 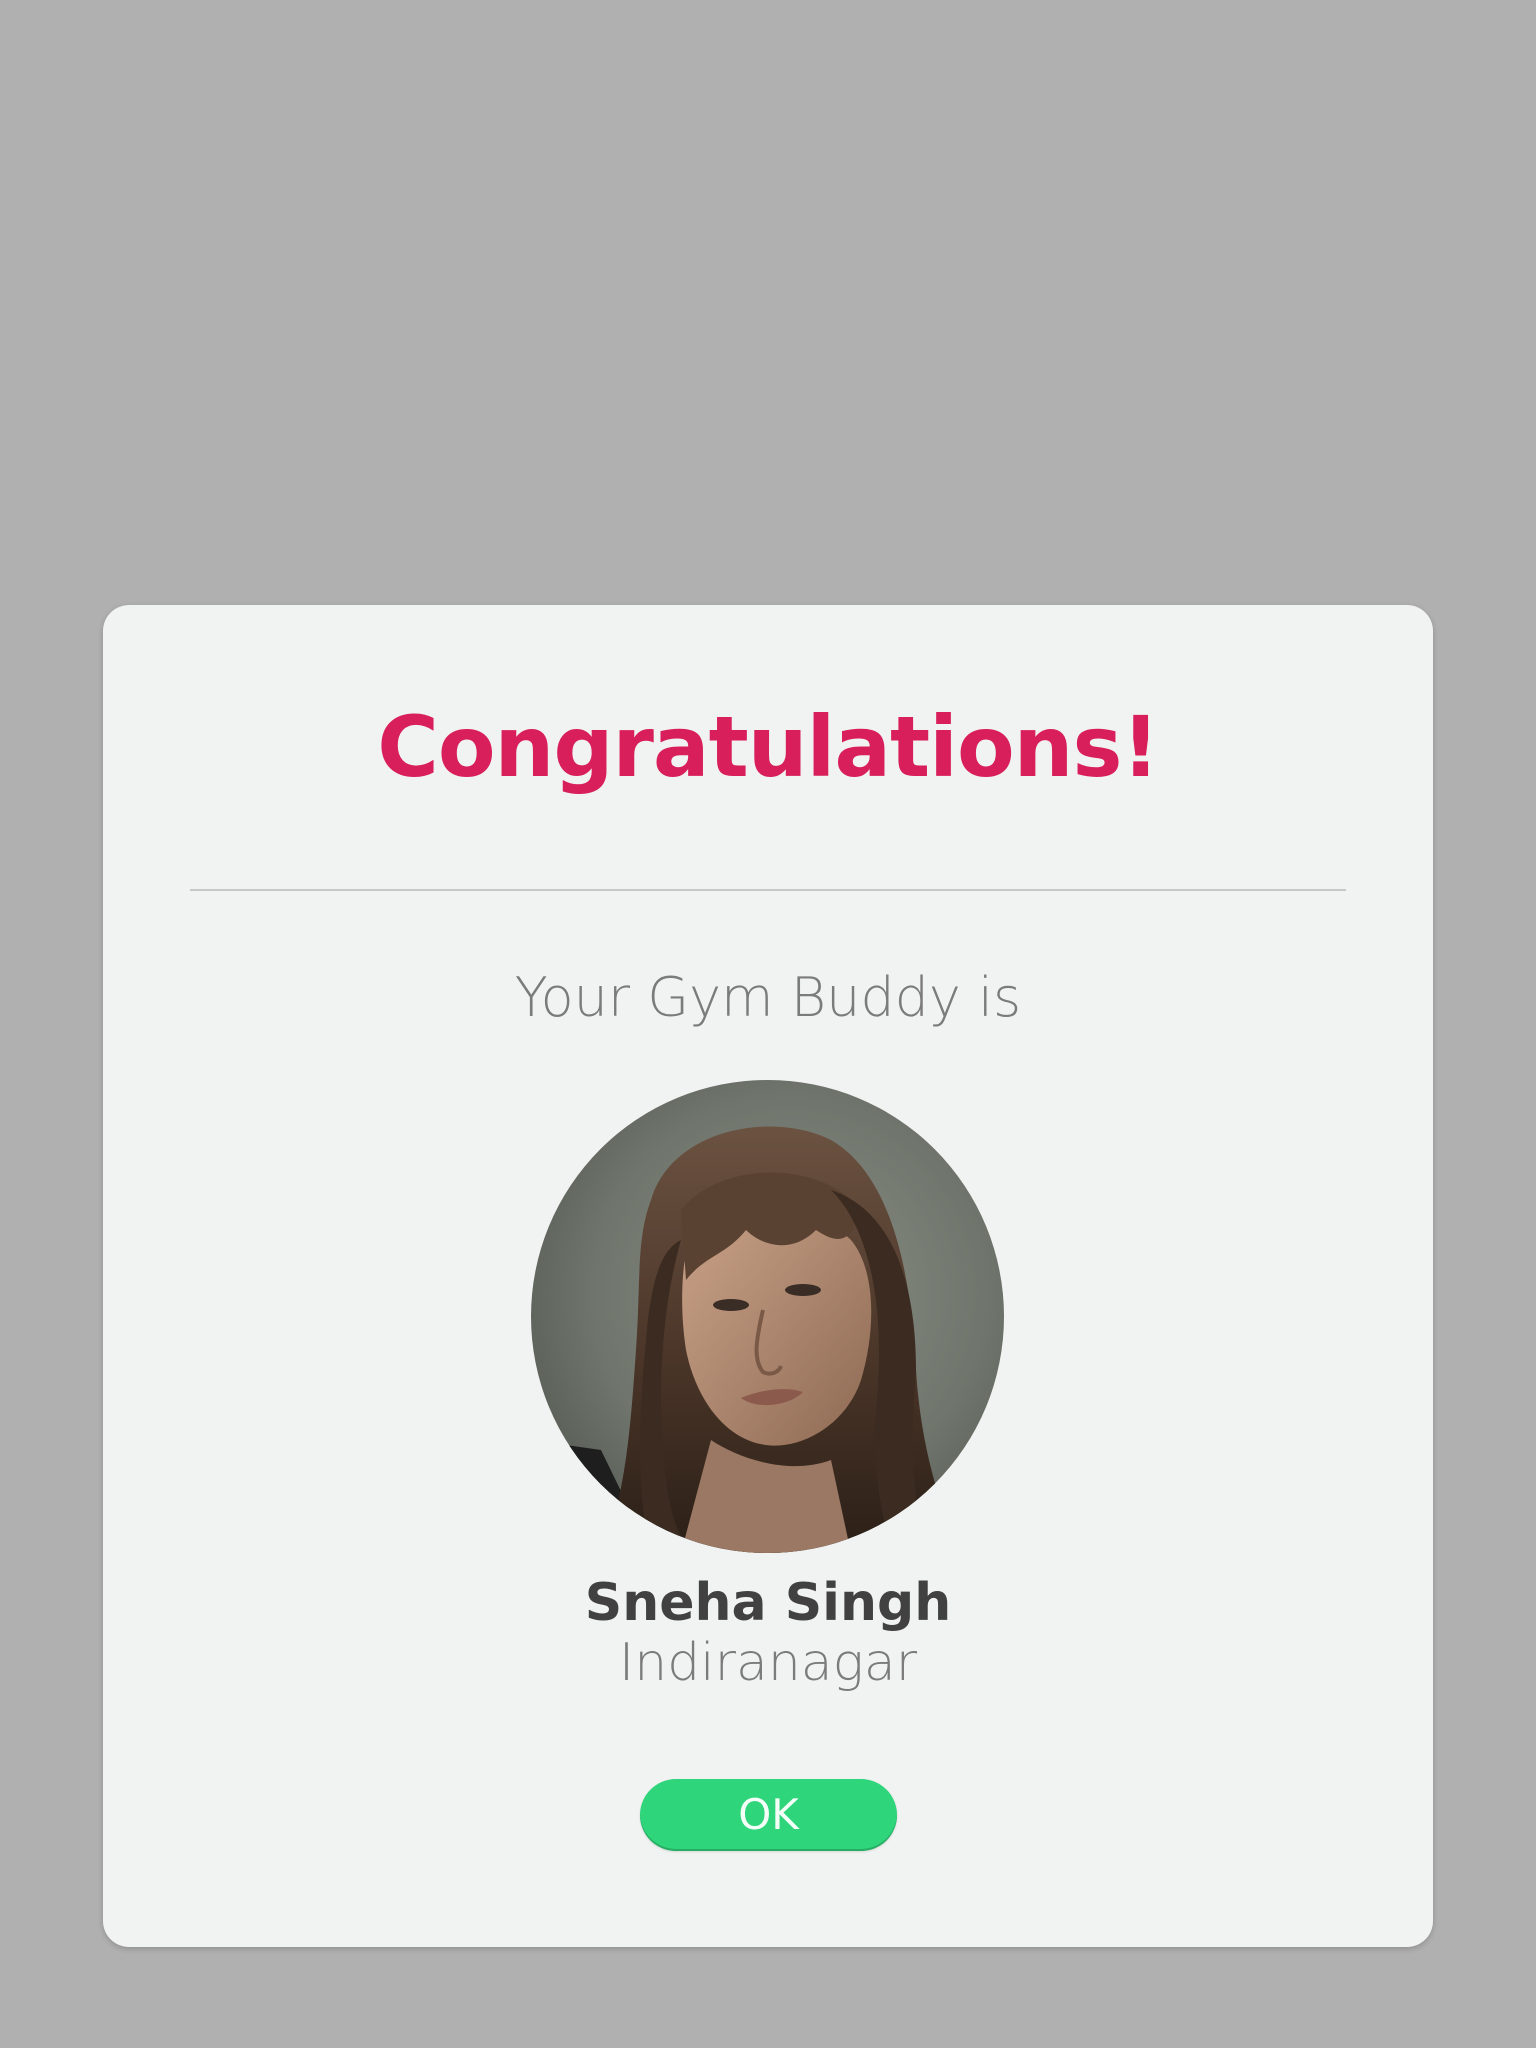 I want to click on divider, so click(x=768, y=890).